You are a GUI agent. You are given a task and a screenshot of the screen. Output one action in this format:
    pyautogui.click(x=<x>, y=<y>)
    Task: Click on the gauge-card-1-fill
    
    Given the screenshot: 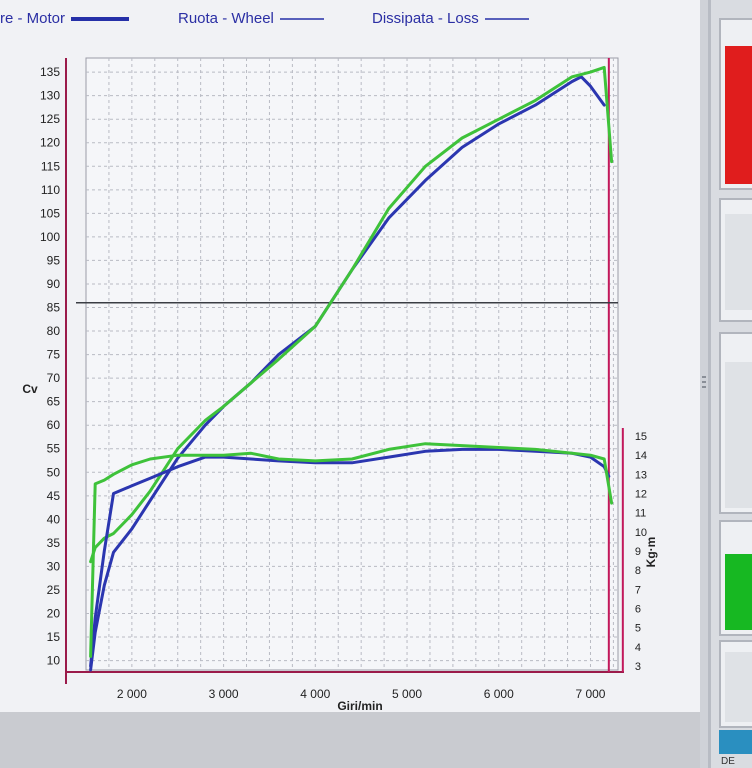 What is the action you would take?
    pyautogui.click(x=738, y=115)
    